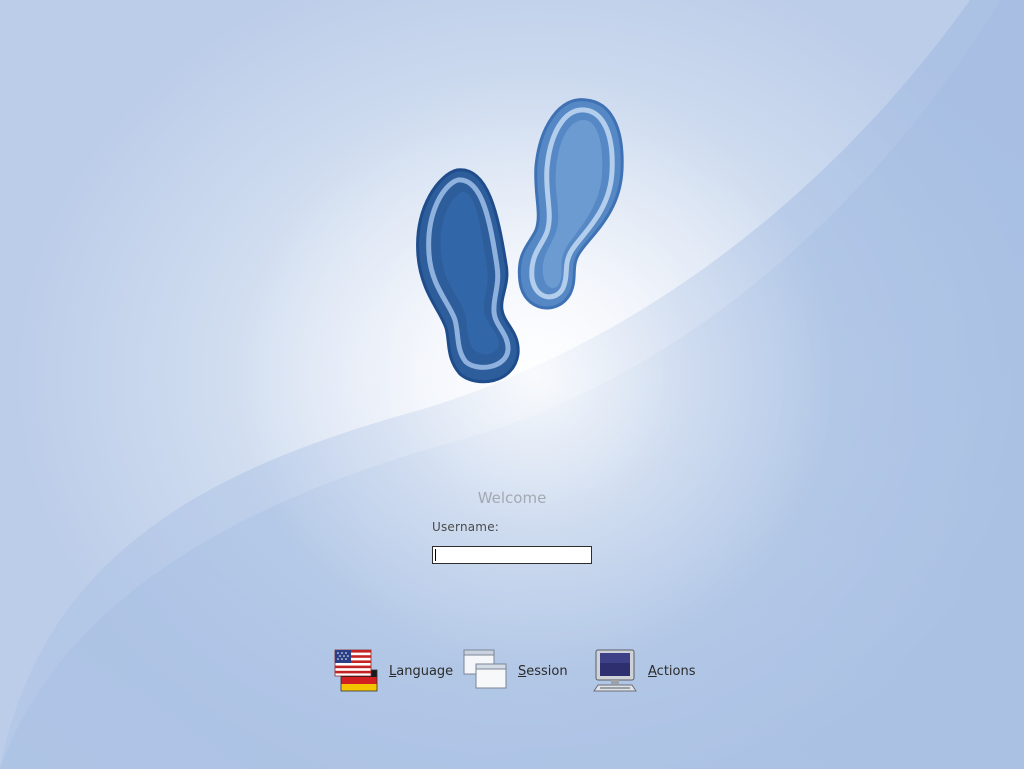  I want to click on language-button: Language, so click(393, 671).